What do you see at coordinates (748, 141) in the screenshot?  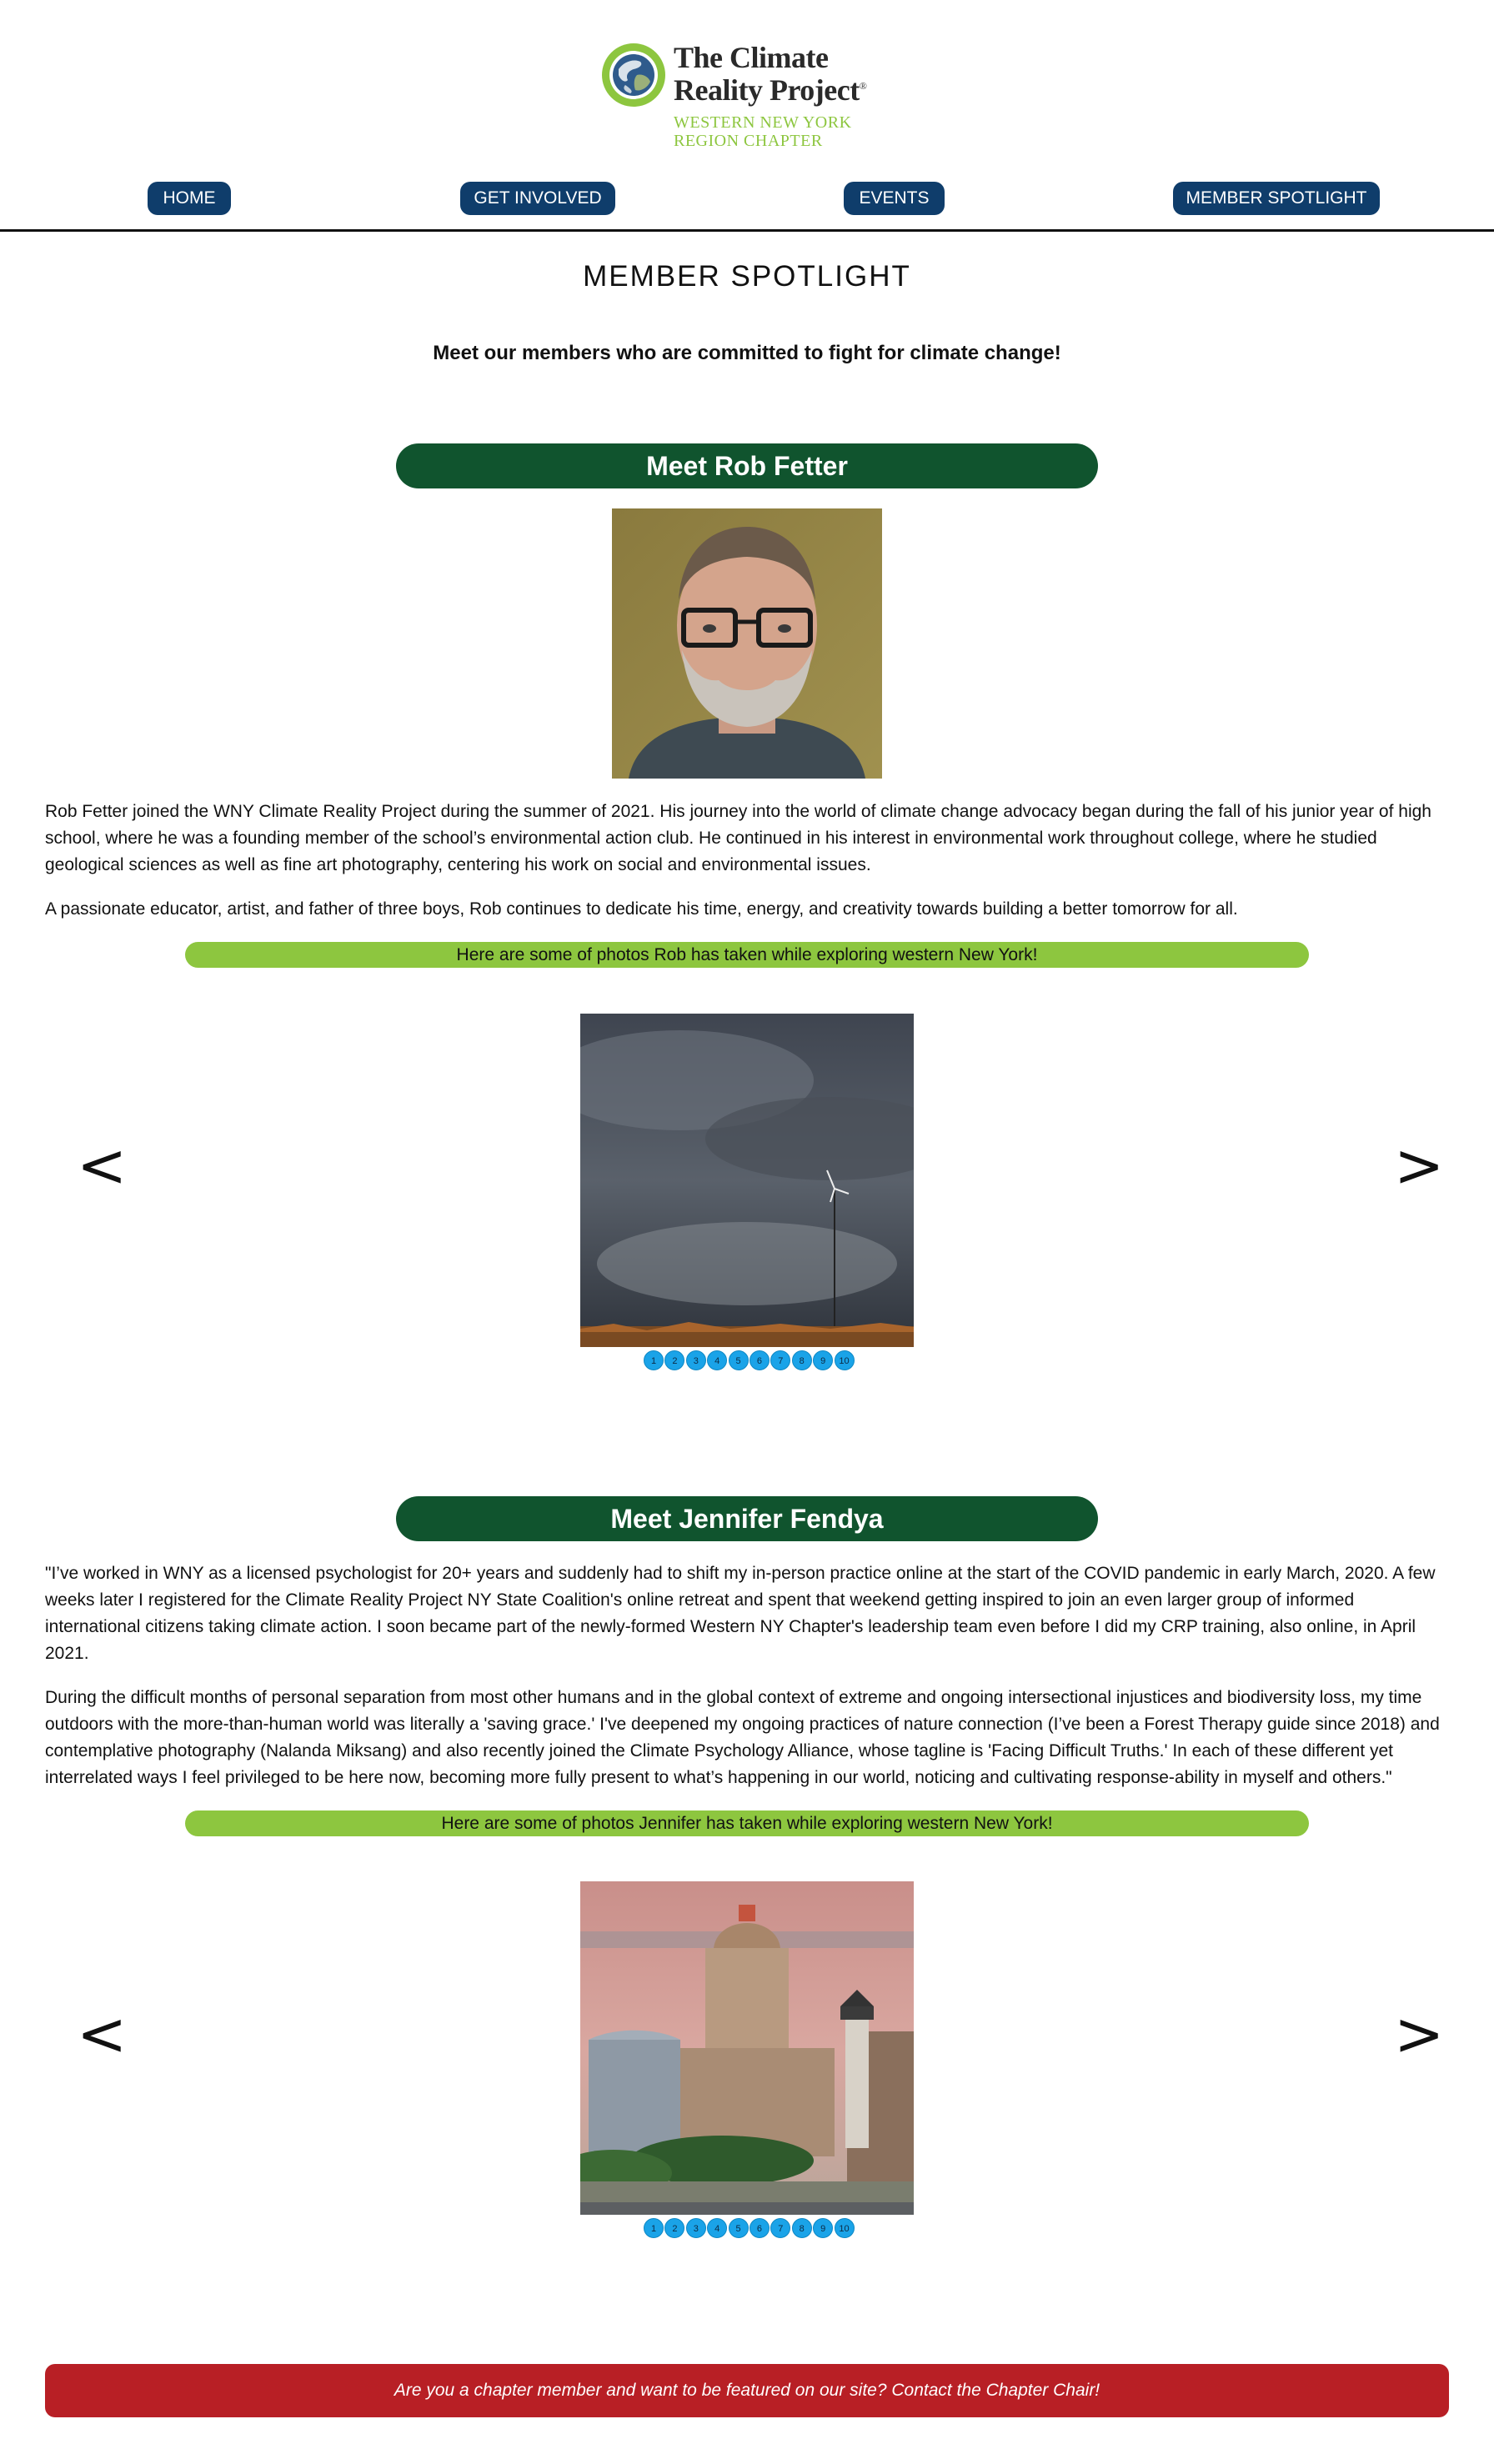 I see `logo-subtitle-line2: REGION CHAPTER` at bounding box center [748, 141].